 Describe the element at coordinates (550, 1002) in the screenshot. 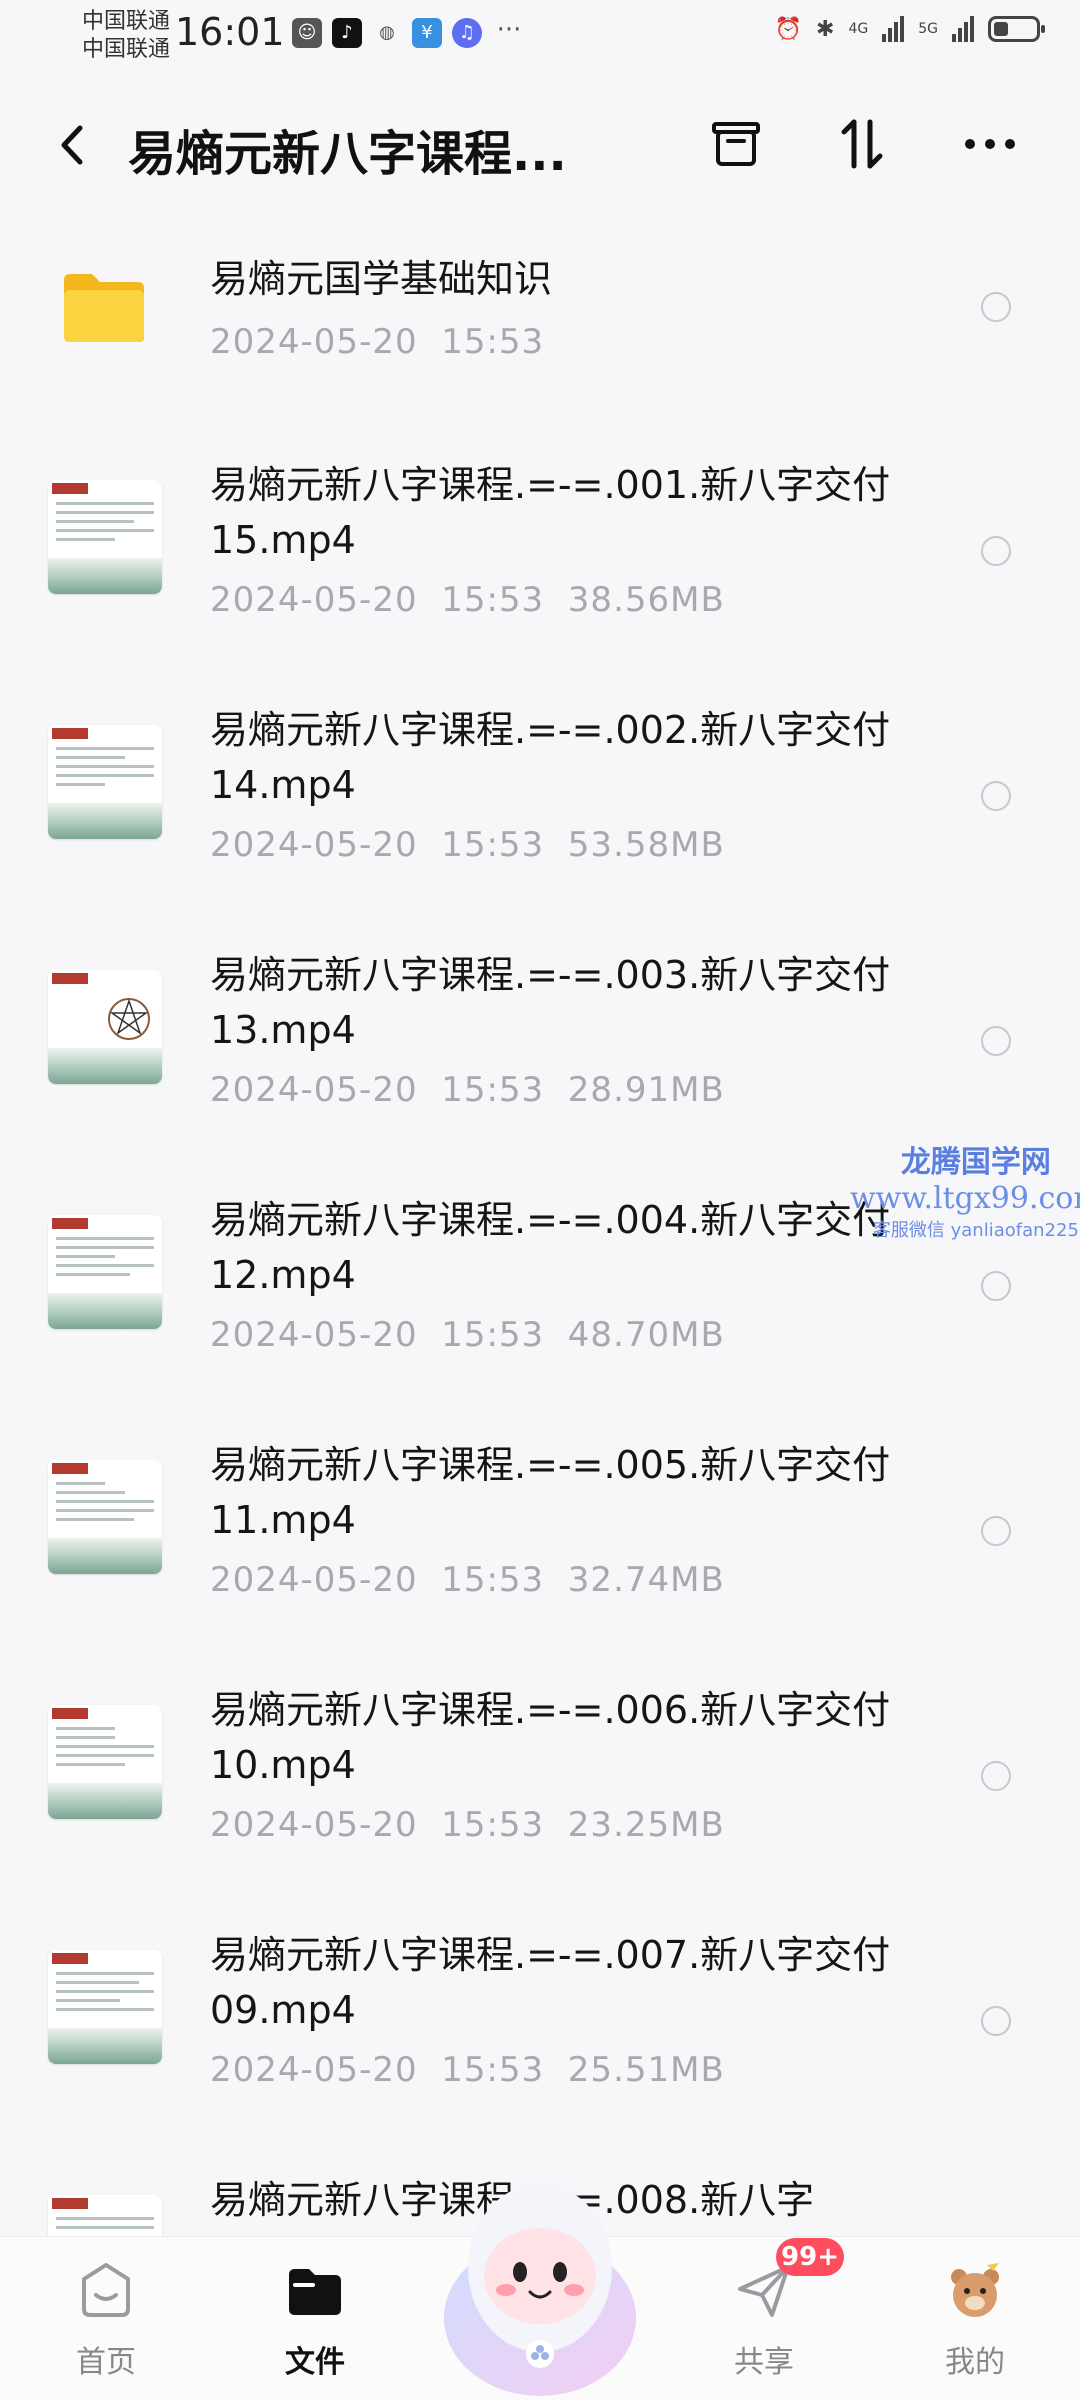

I see `file-name: 易熵元新八字课程.=-=.003.新八字交付13.mp4` at that location.